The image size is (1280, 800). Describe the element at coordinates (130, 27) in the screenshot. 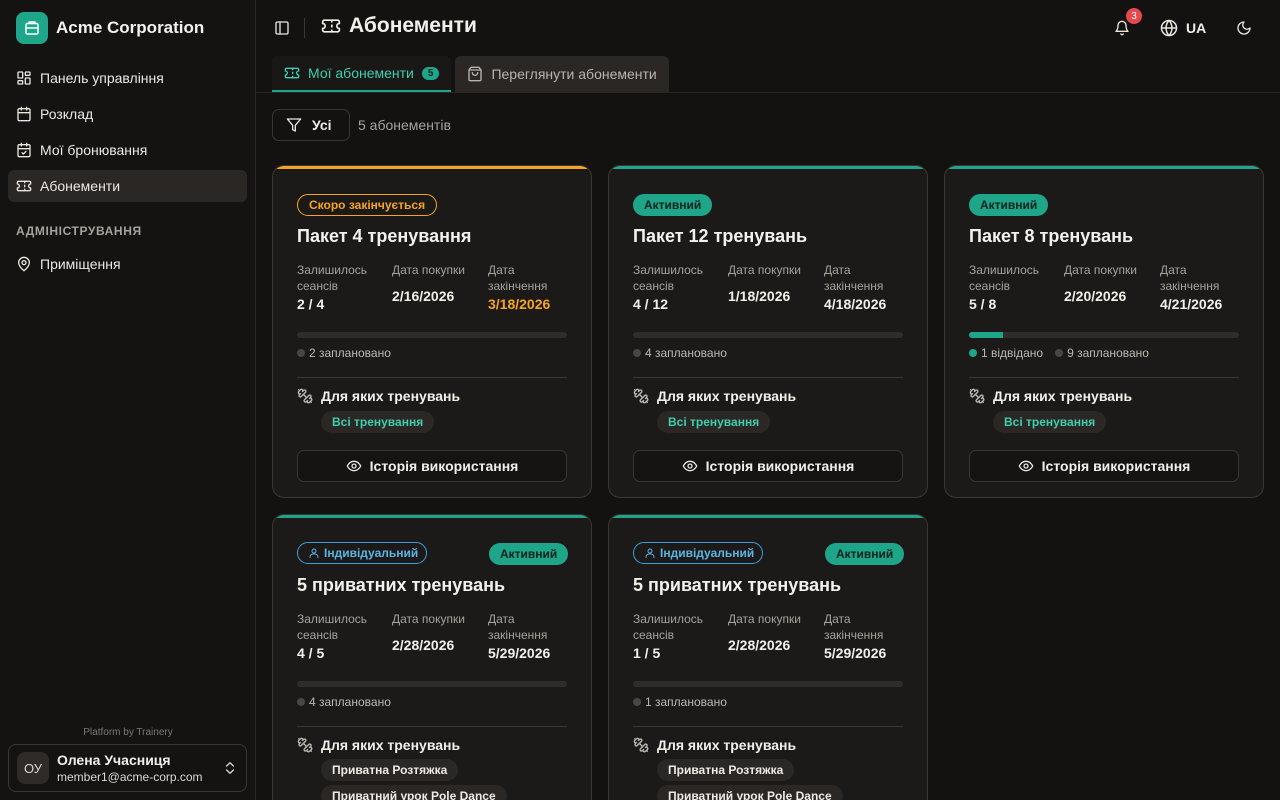

I see `brand-name: Acme Corporation` at that location.